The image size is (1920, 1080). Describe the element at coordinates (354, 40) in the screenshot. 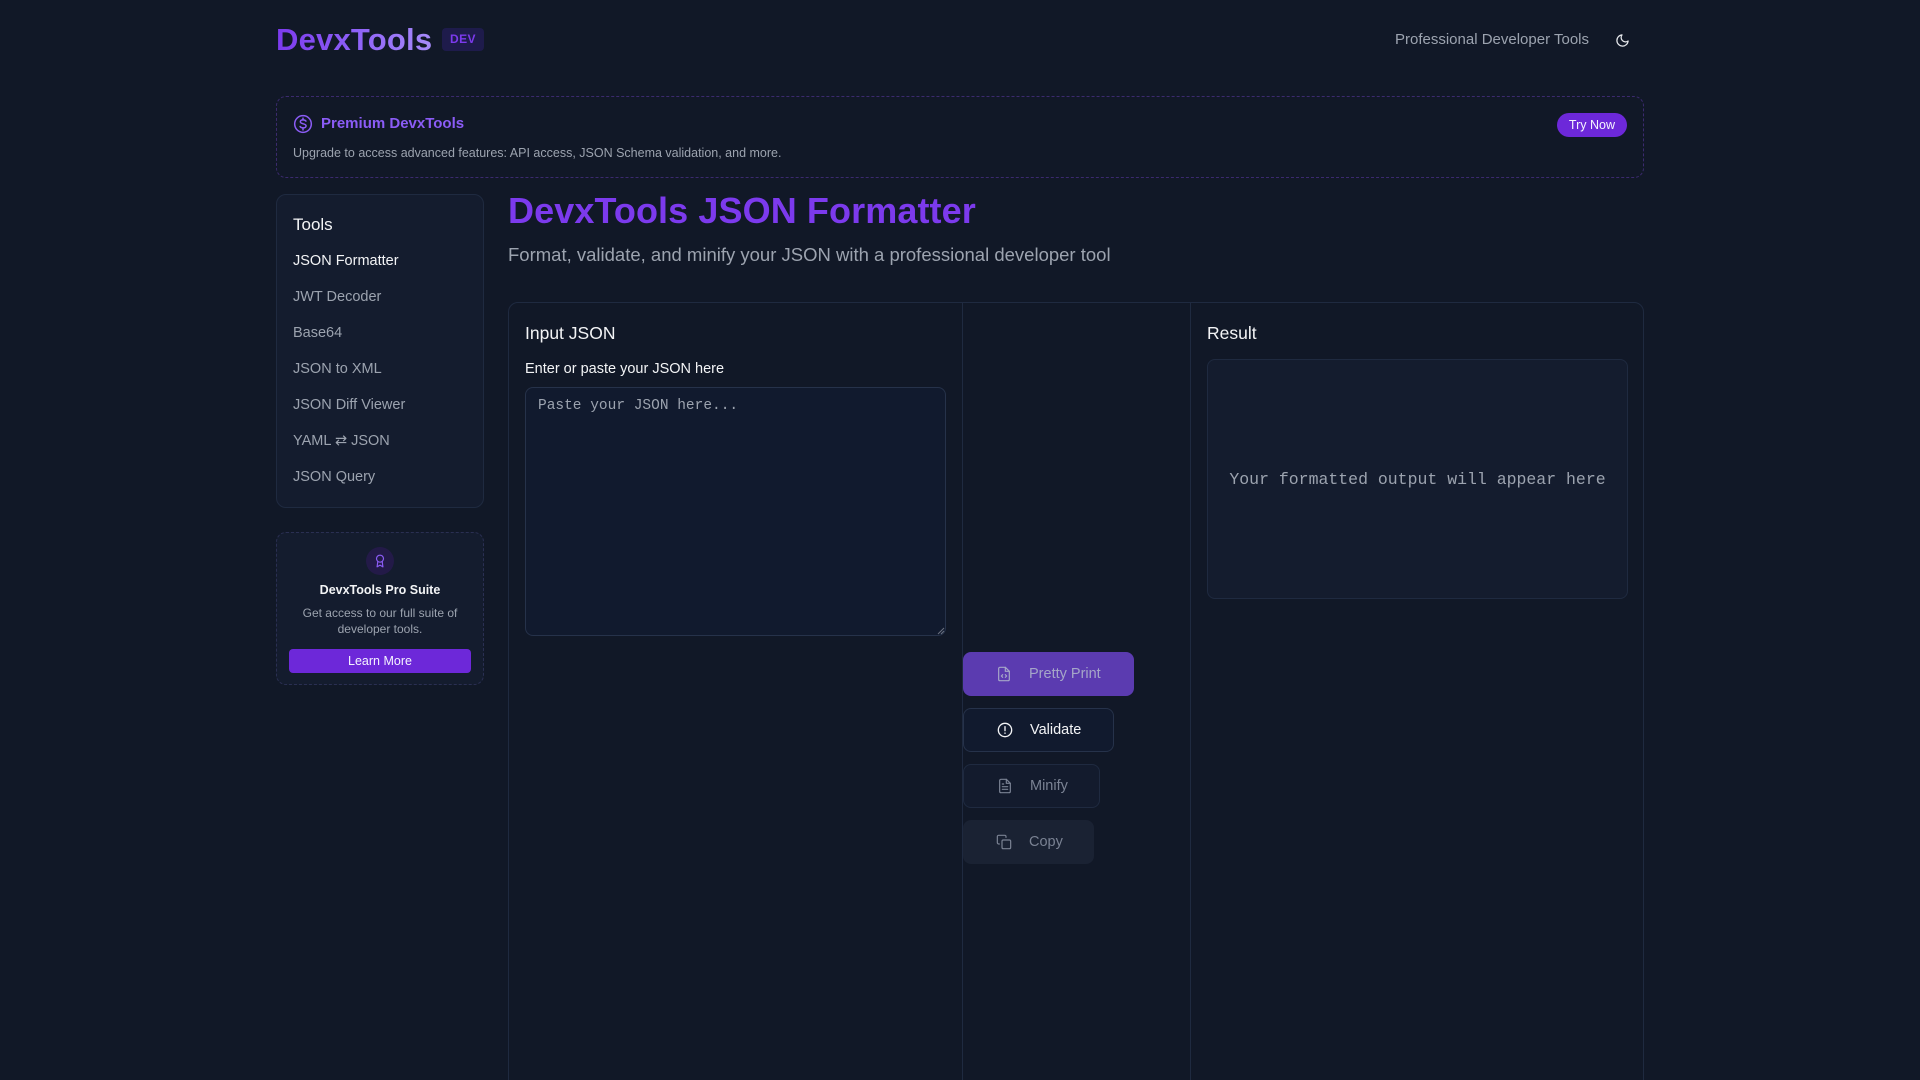

I see `logo: DevxTools` at that location.